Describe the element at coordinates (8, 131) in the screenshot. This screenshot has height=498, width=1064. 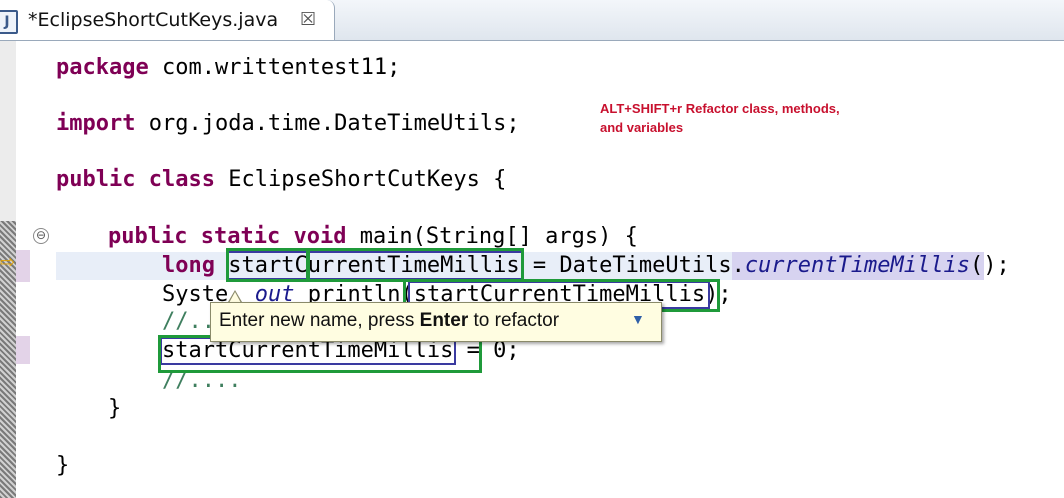
I see `ruler-top` at that location.